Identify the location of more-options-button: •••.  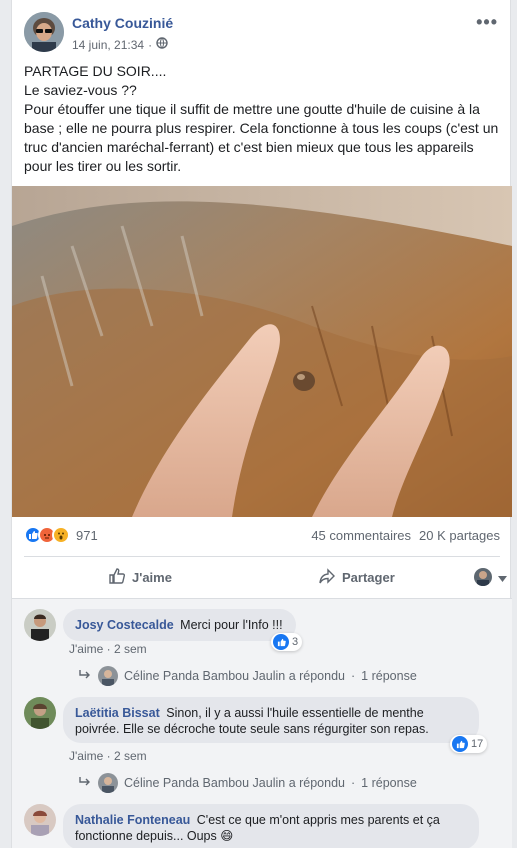
(487, 22).